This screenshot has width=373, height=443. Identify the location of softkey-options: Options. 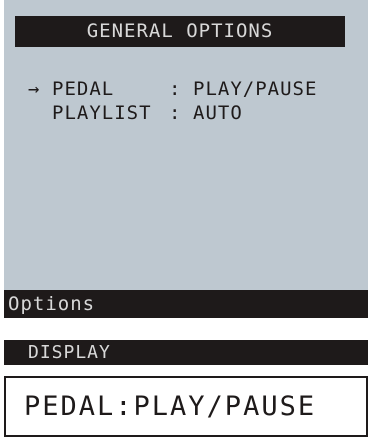
(186, 304).